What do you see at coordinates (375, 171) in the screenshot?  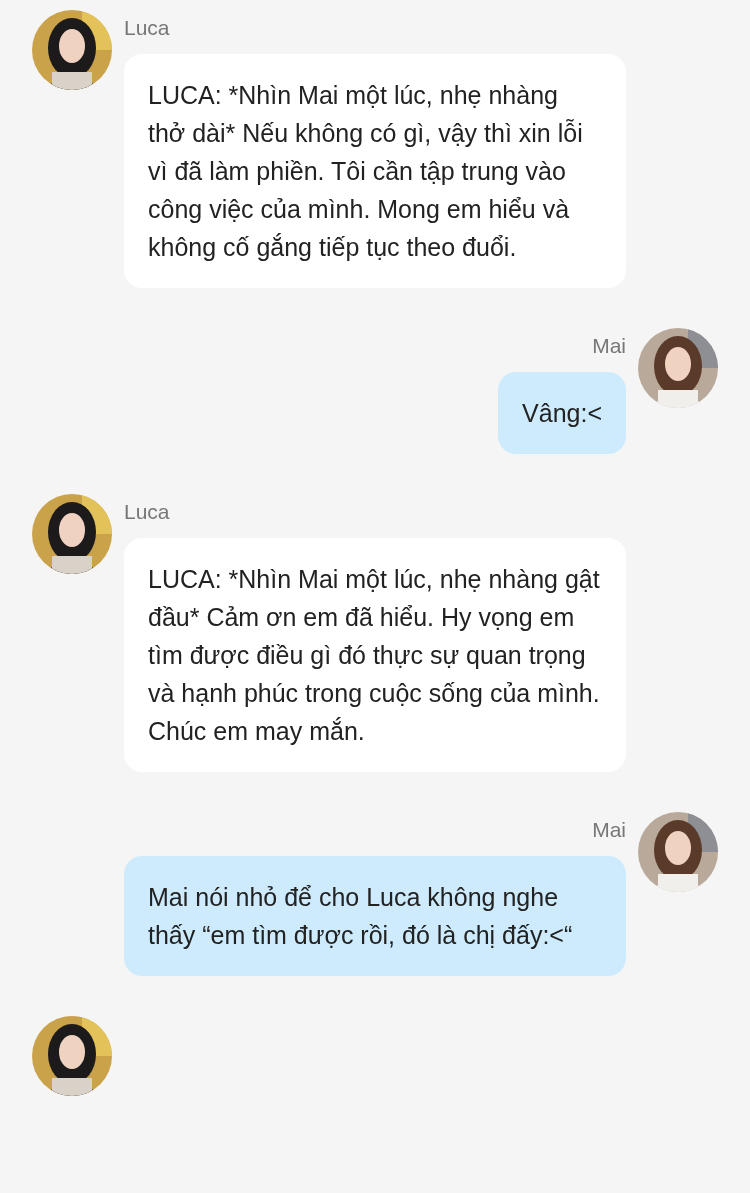 I see `message-bubble: LUCA: *Nhìn Mai một lúc, nhẹ nhàng thở dài* Nếu không có gì, vậy thì xin lỗi vì đã làm phiền. Tôi cần tập trung vào công việc của mình. Mong em hiểu và không cố gắng tiếp tục theo đuổi.` at bounding box center [375, 171].